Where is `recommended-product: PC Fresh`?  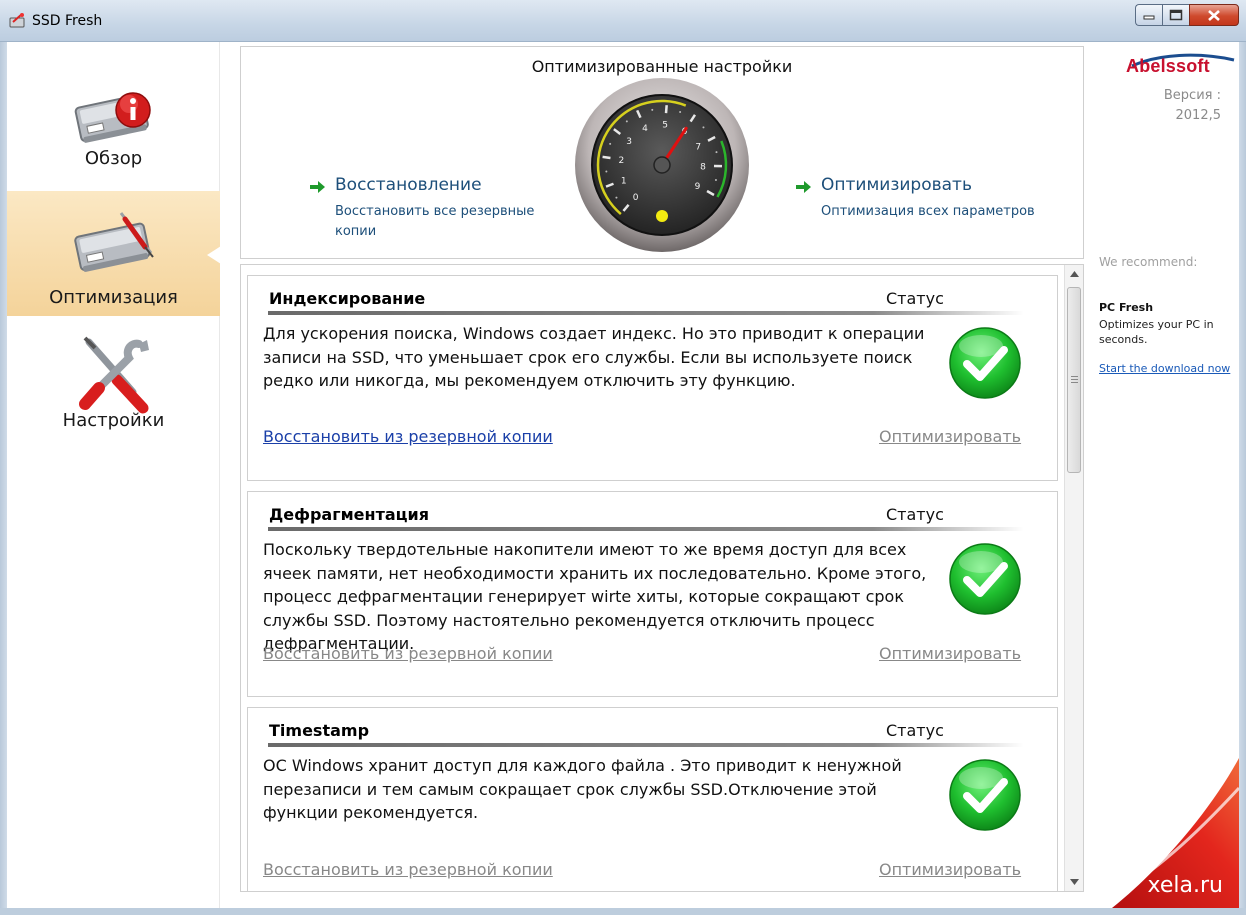 recommended-product: PC Fresh is located at coordinates (1126, 307).